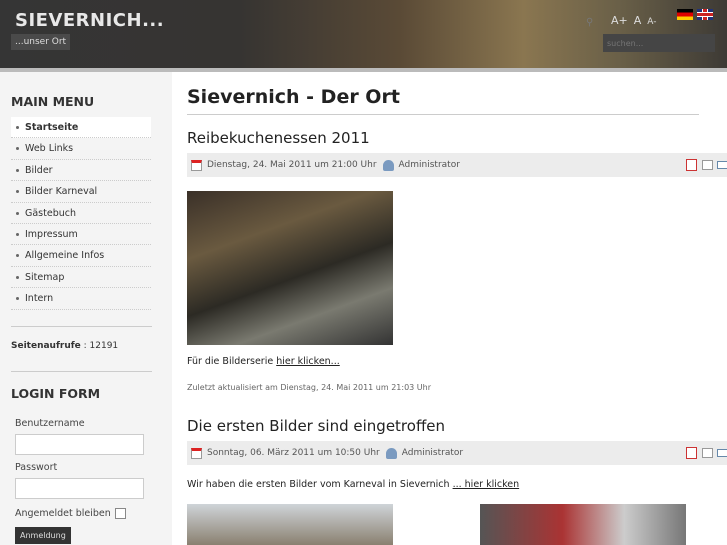  Describe the element at coordinates (53, 101) in the screenshot. I see `main-menu-title: MAIN MENU` at that location.